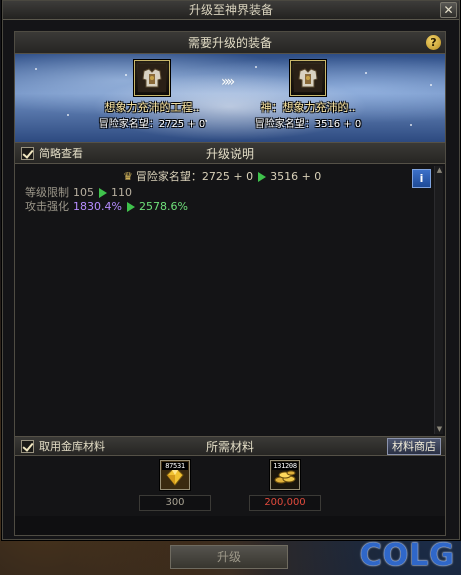 Image resolution: width=461 pixels, height=575 pixels. What do you see at coordinates (175, 503) in the screenshot?
I see `material-required-amount: 300` at bounding box center [175, 503].